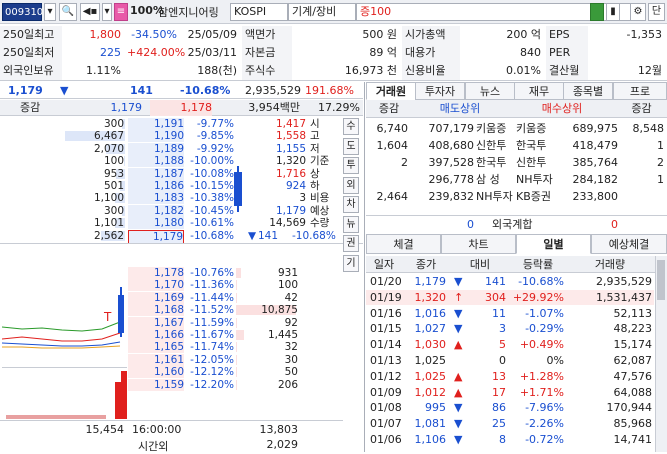 Image resolution: width=667 pixels, height=454 pixels. Describe the element at coordinates (351, 263) in the screenshot. I see `side-button-7: 기` at that location.